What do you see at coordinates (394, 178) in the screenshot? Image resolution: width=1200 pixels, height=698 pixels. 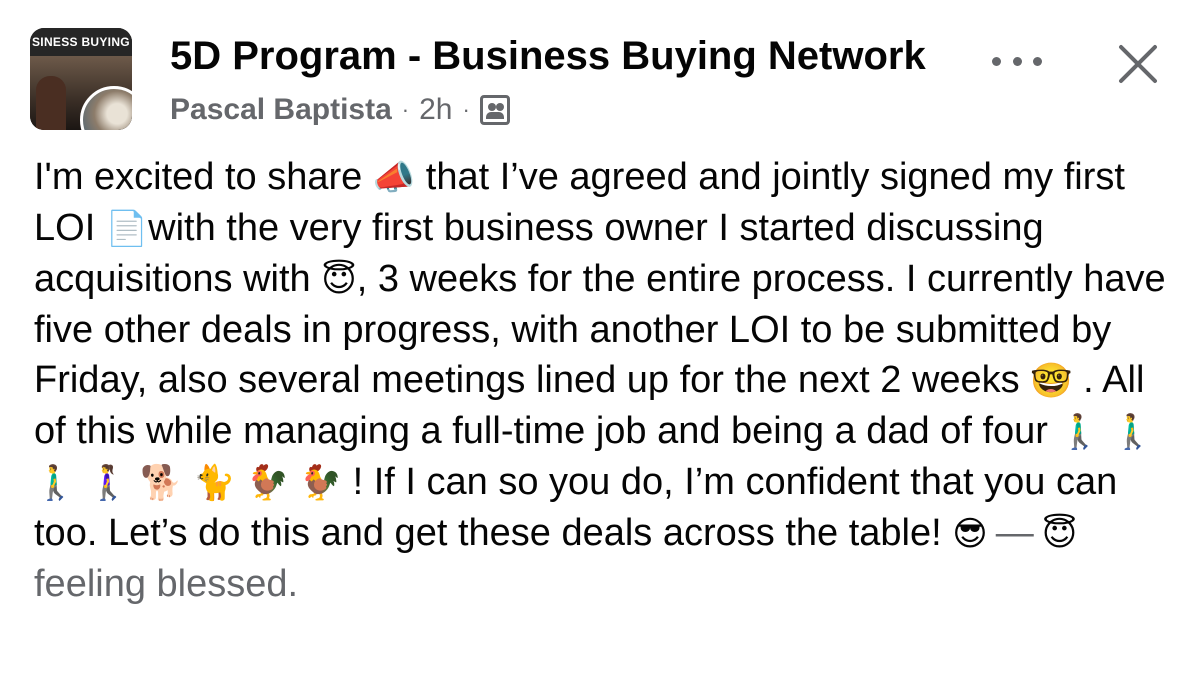 I see `megaphone-emoji: 📣` at bounding box center [394, 178].